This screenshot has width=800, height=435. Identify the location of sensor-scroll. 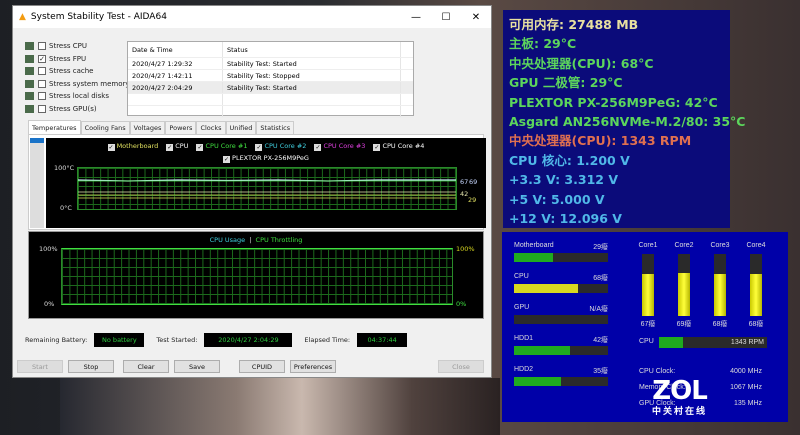
(37, 183).